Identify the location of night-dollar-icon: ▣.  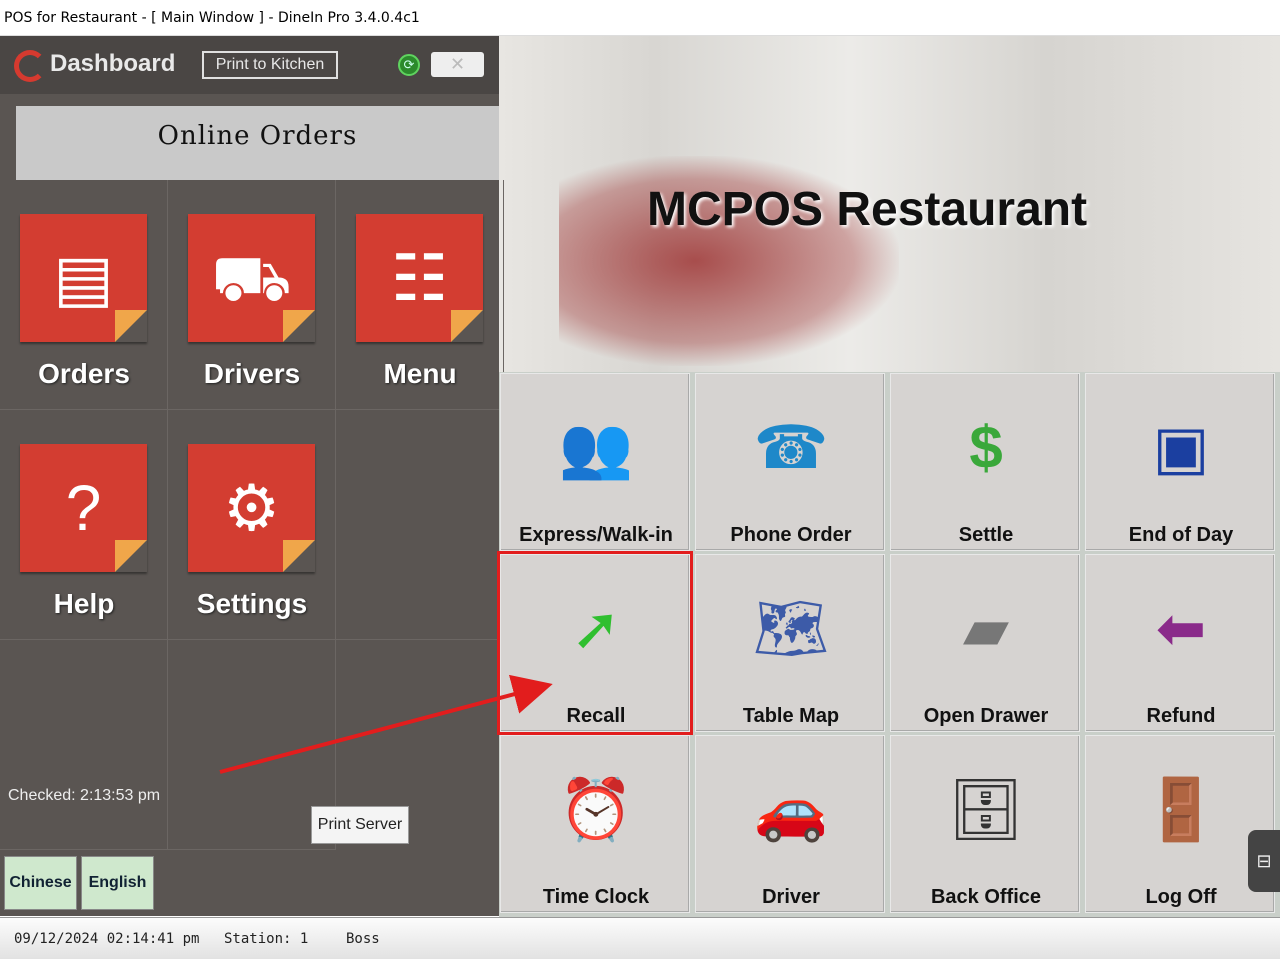
(1181, 447).